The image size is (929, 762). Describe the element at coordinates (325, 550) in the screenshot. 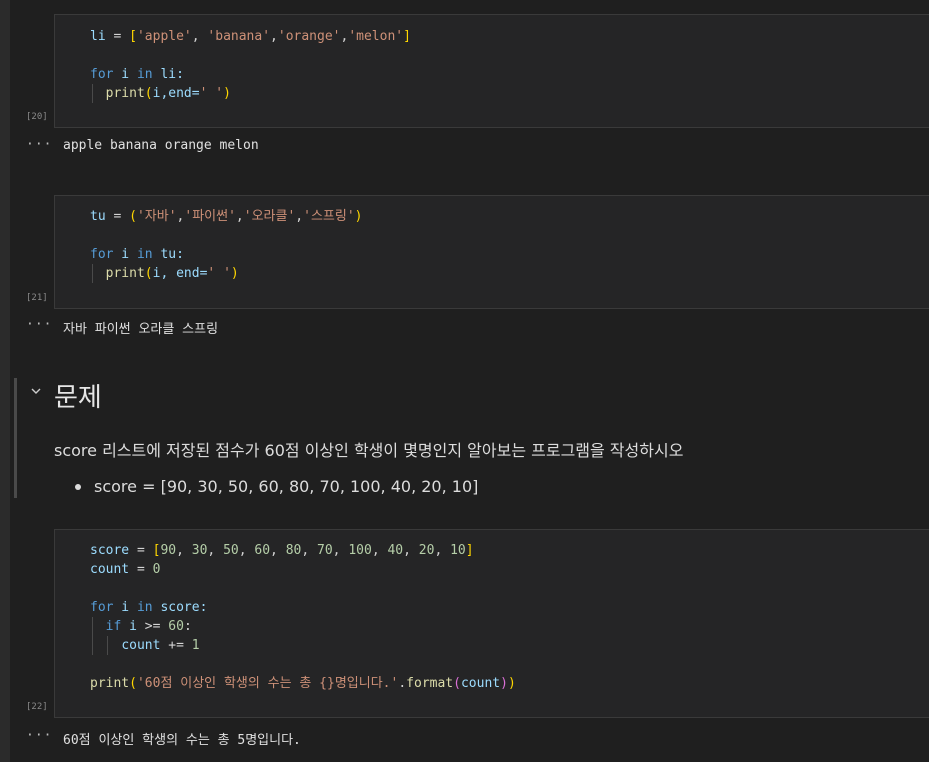

I see `code-token: 70` at that location.